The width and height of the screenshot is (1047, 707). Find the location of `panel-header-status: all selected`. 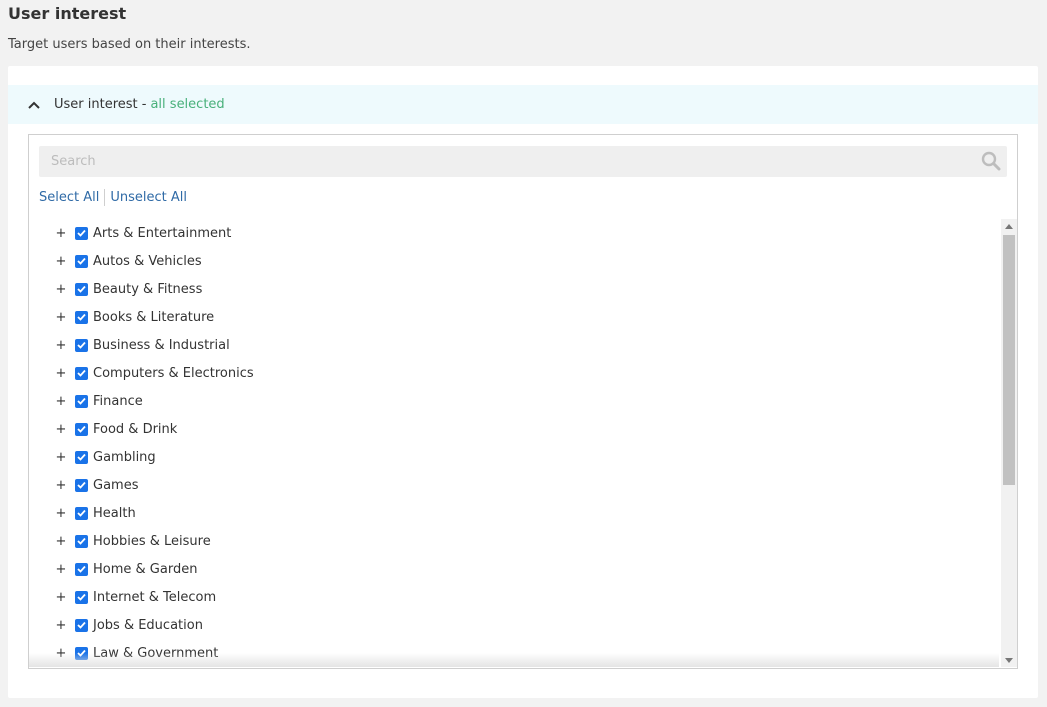

panel-header-status: all selected is located at coordinates (187, 104).